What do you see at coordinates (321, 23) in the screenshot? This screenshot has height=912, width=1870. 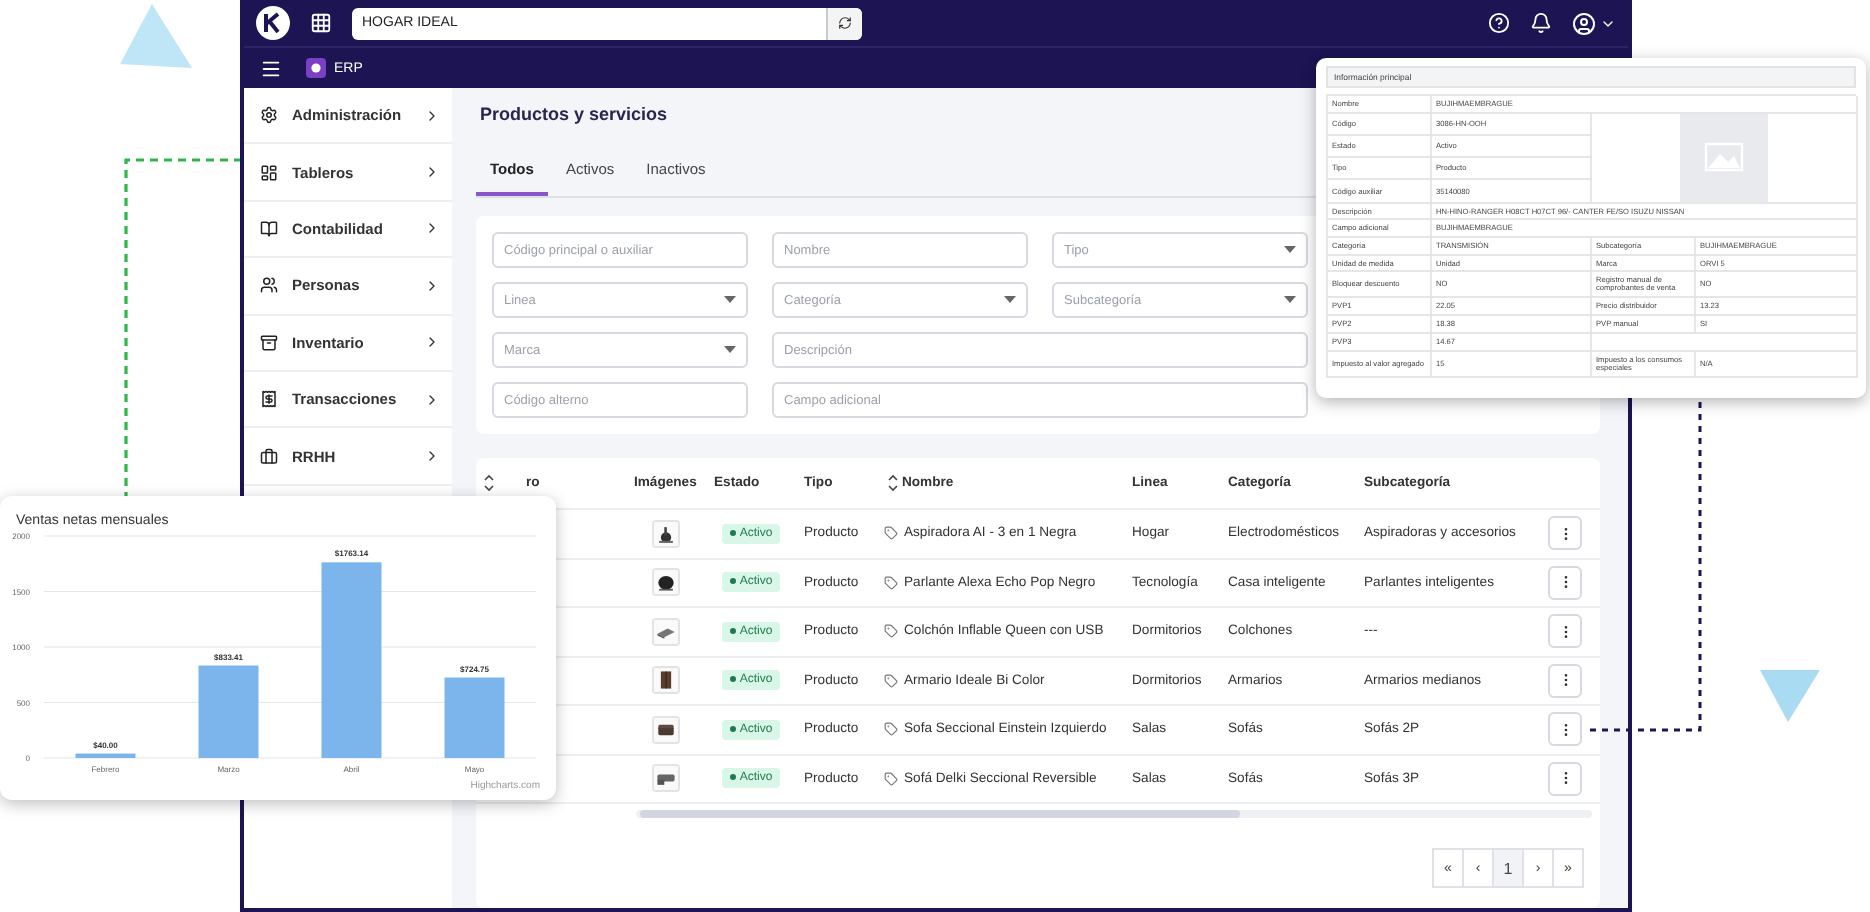 I see `apps-grid-icon` at bounding box center [321, 23].